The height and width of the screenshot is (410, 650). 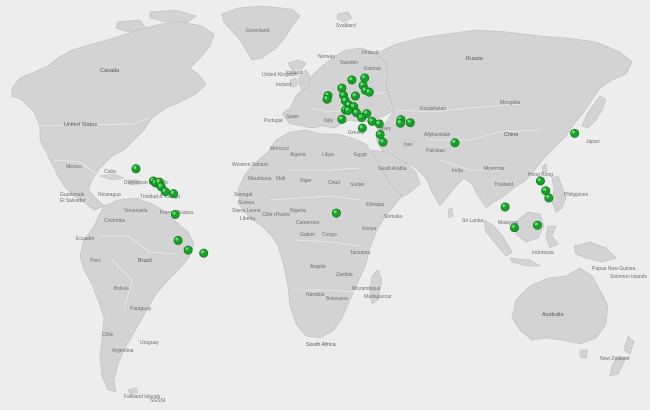 I want to click on marker-cyprus, so click(x=380, y=134).